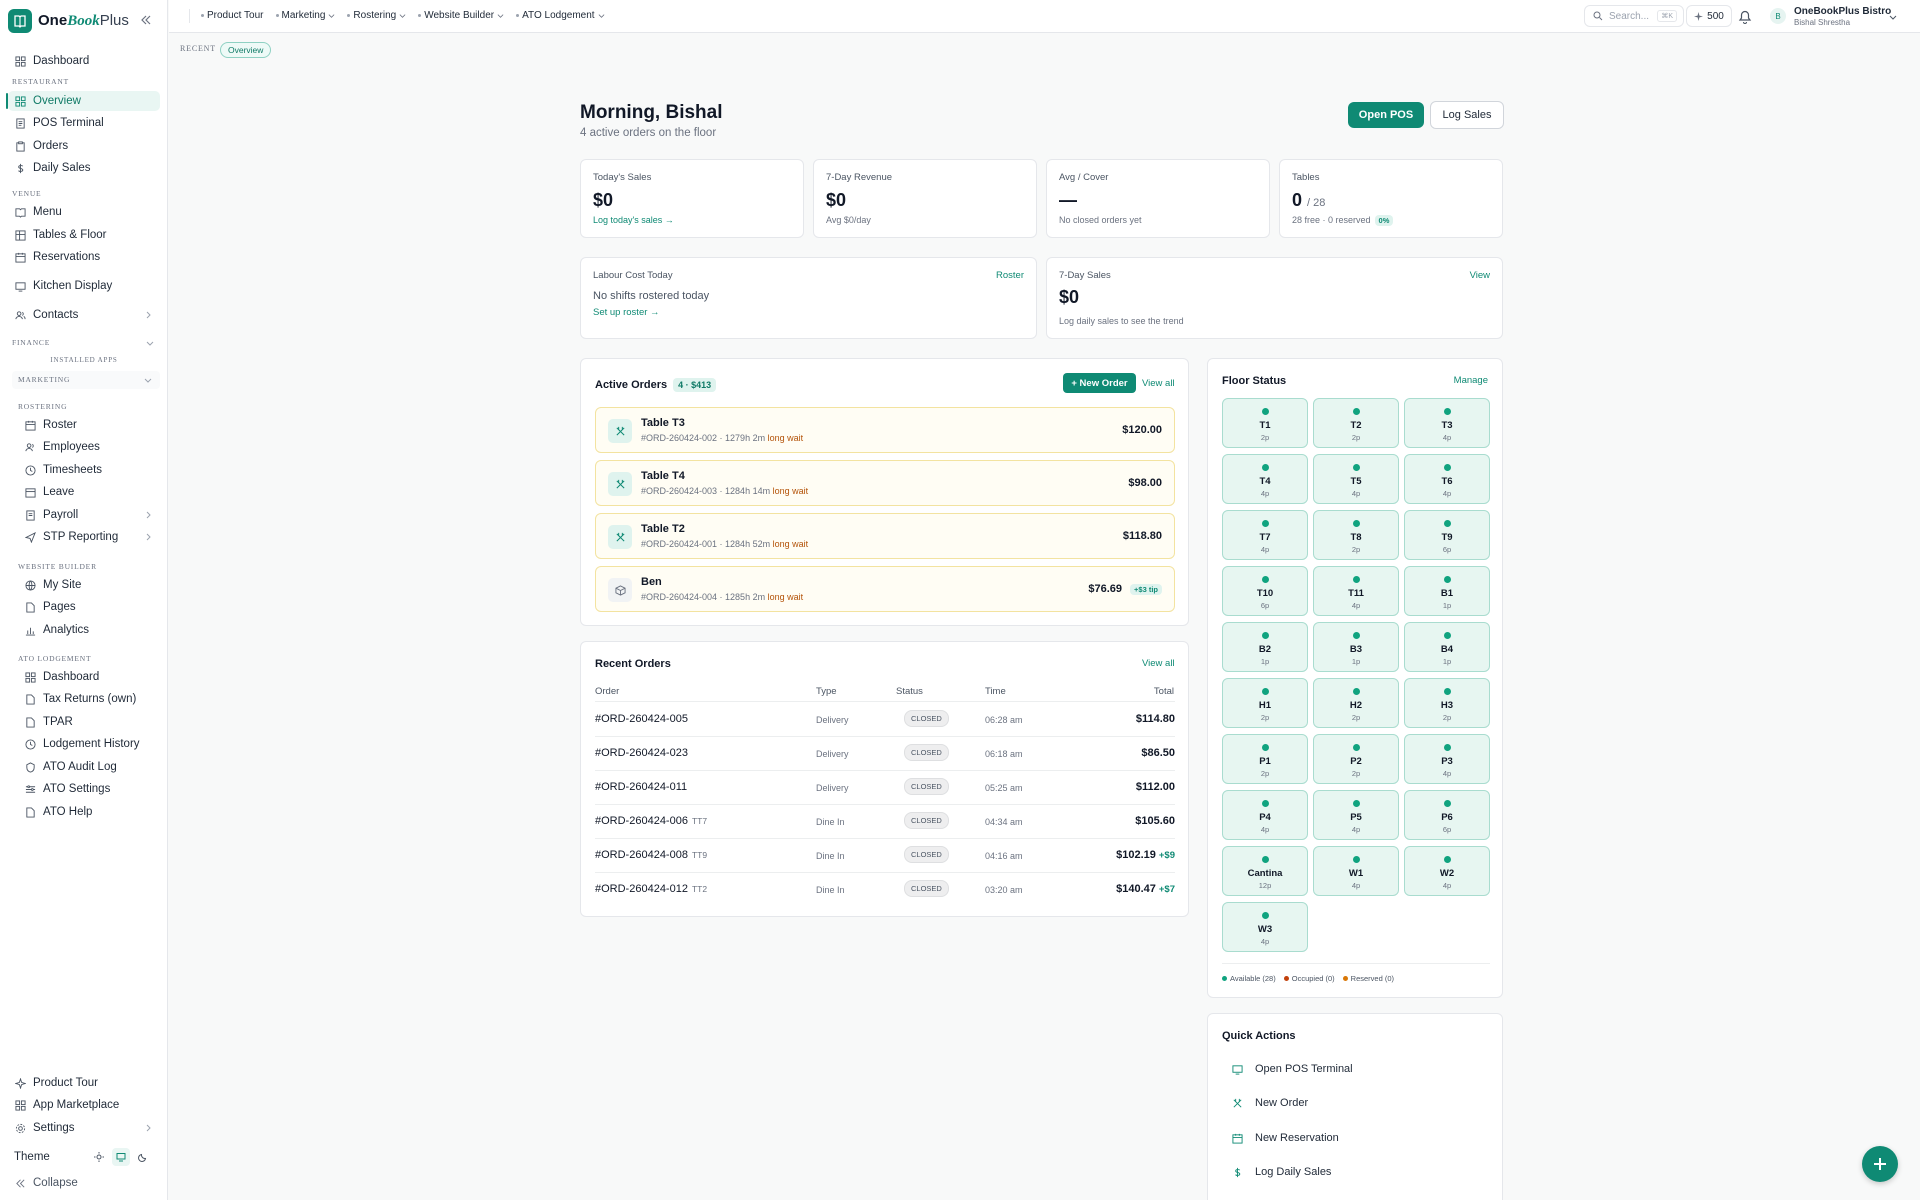 Image resolution: width=1920 pixels, height=1200 pixels. What do you see at coordinates (89, 447) in the screenshot?
I see `sidebar-item-employees: Employees` at bounding box center [89, 447].